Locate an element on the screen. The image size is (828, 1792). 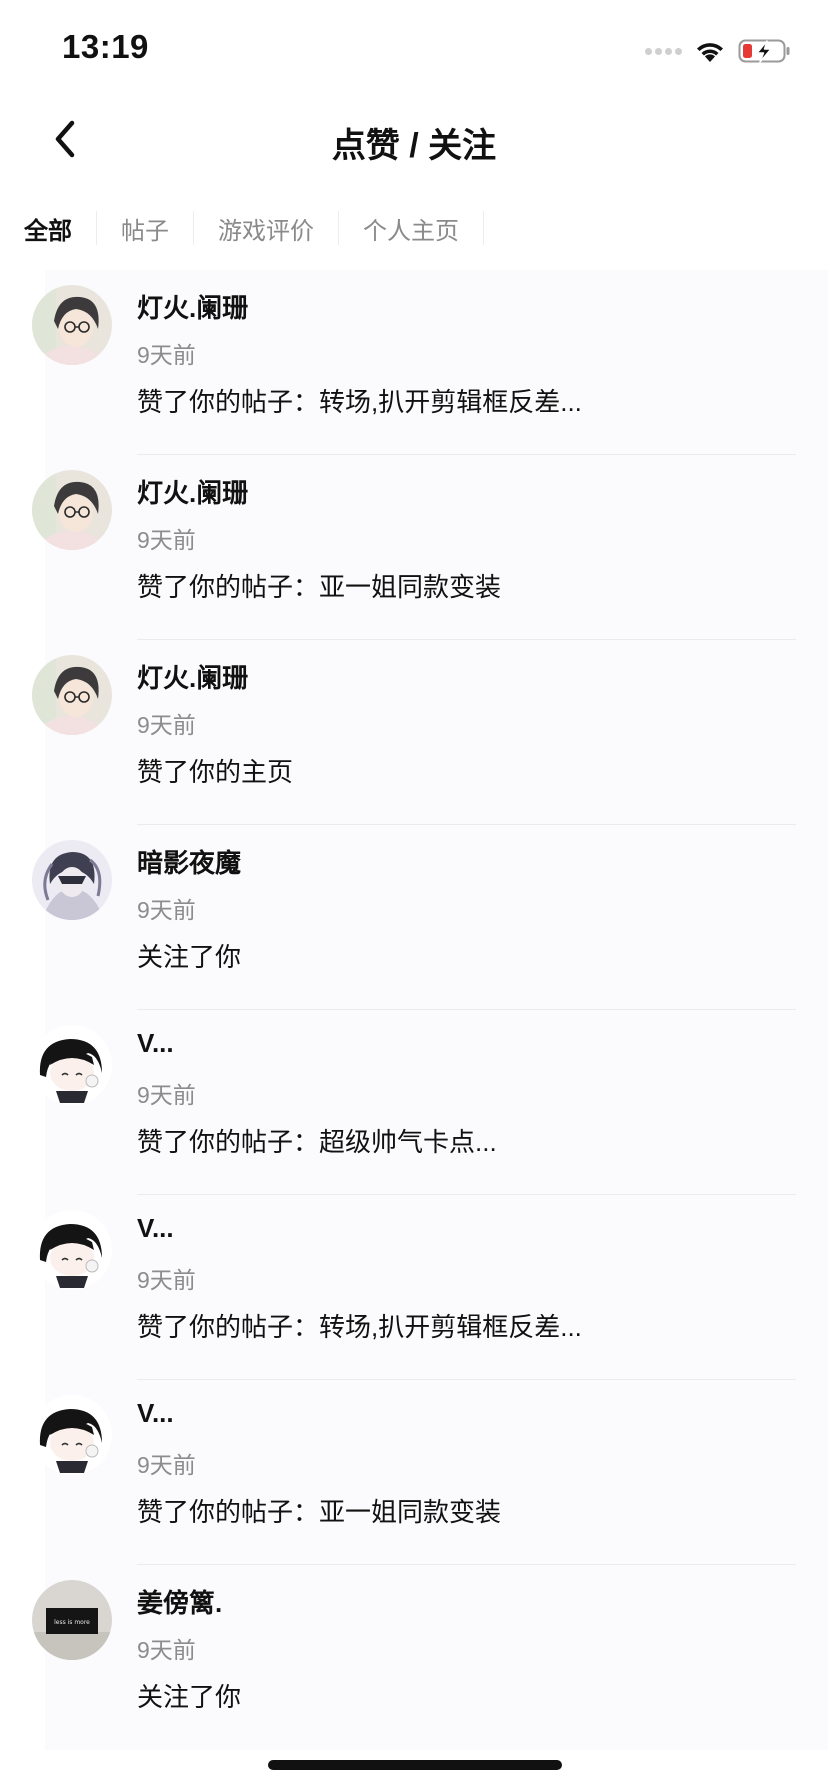
action-text: 赞了你的主页 is located at coordinates (215, 770).